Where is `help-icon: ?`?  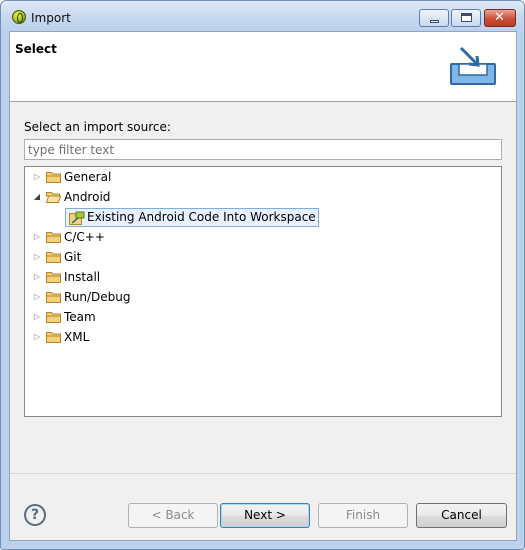
help-icon: ? is located at coordinates (35, 515).